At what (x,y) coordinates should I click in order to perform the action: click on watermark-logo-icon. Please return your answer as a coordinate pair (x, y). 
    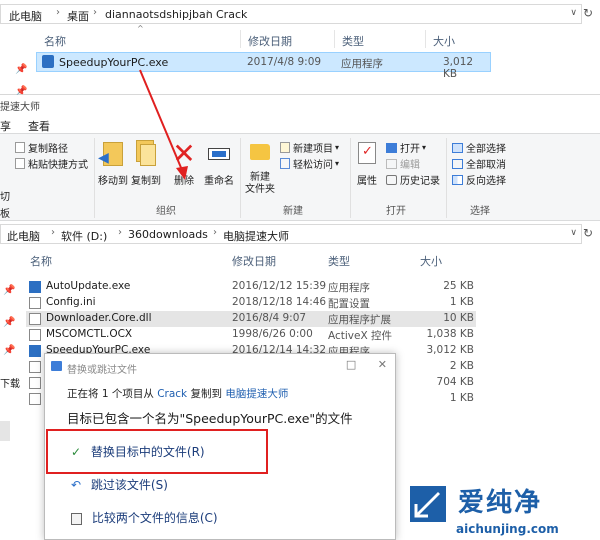
    Looking at the image, I should click on (428, 504).